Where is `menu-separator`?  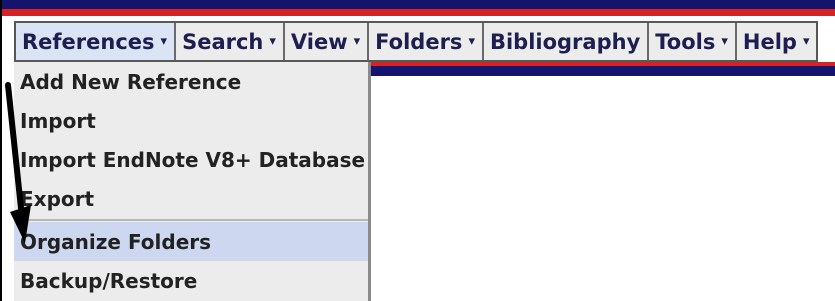 menu-separator is located at coordinates (191, 220).